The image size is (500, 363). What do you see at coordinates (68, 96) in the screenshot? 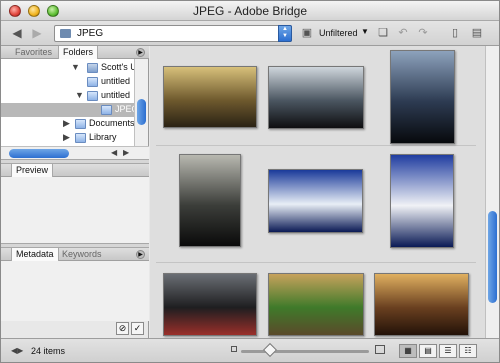
I see `tree-item: ▼ untitled` at bounding box center [68, 96].